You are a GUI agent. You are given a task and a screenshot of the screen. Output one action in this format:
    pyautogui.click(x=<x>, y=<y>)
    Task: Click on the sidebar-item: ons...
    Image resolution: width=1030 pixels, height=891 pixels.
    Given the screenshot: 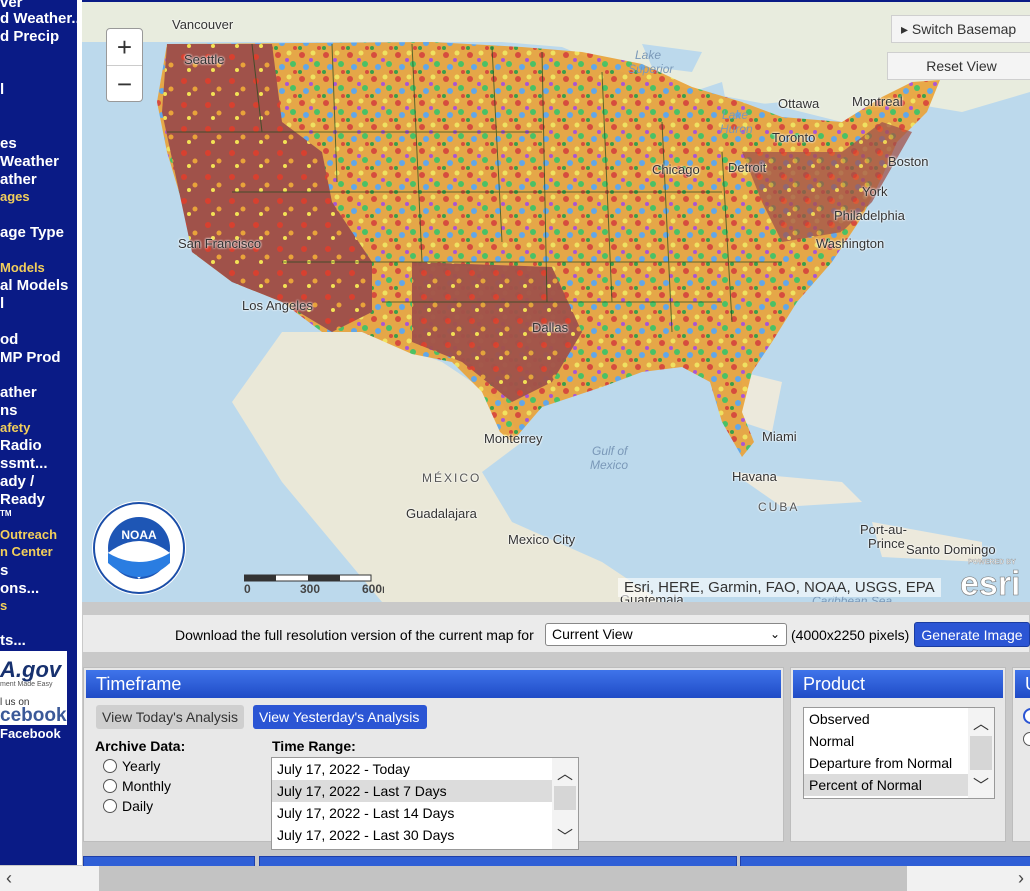 What is the action you would take?
    pyautogui.click(x=19, y=588)
    